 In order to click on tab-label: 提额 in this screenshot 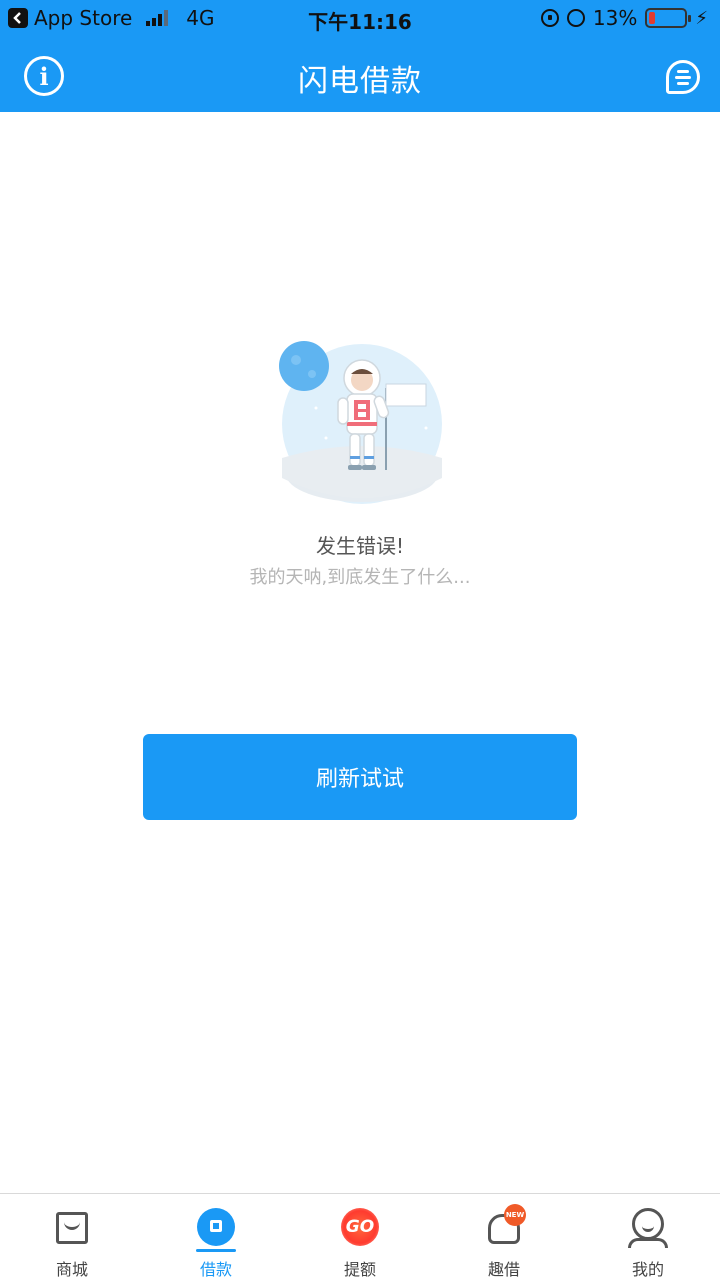, I will do `click(359, 1269)`.